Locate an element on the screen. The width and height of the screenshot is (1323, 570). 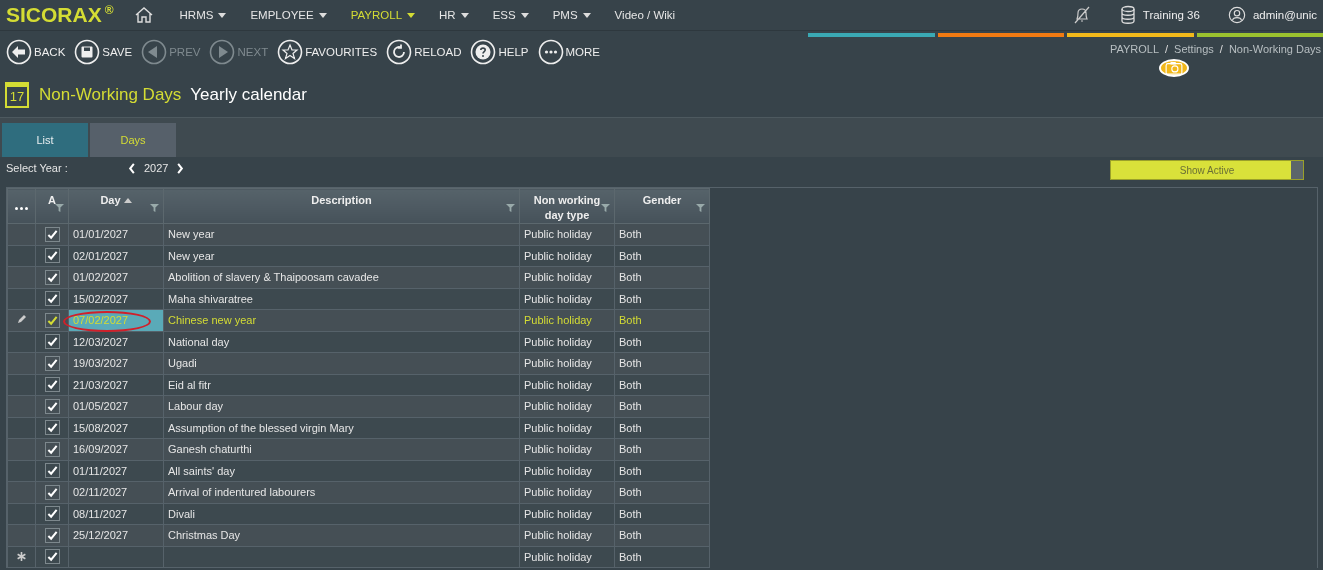
menu-item: ESS is located at coordinates (510, 15).